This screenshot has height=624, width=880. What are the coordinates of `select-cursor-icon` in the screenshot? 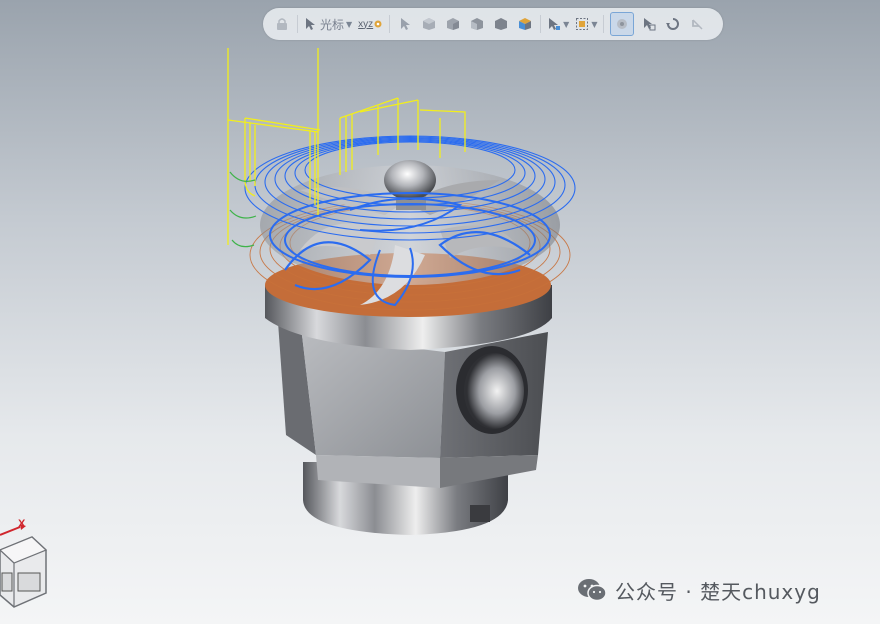 It's located at (310, 24).